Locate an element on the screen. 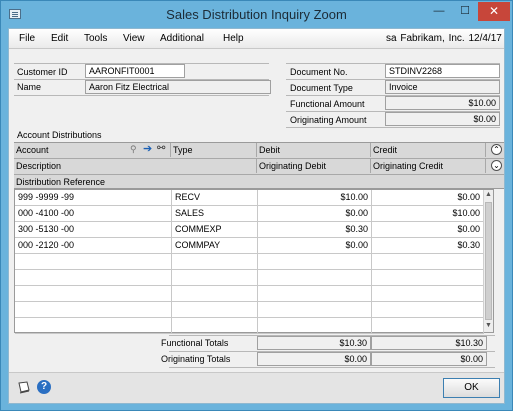  scroll-down-icon: ▼ is located at coordinates (488, 326).